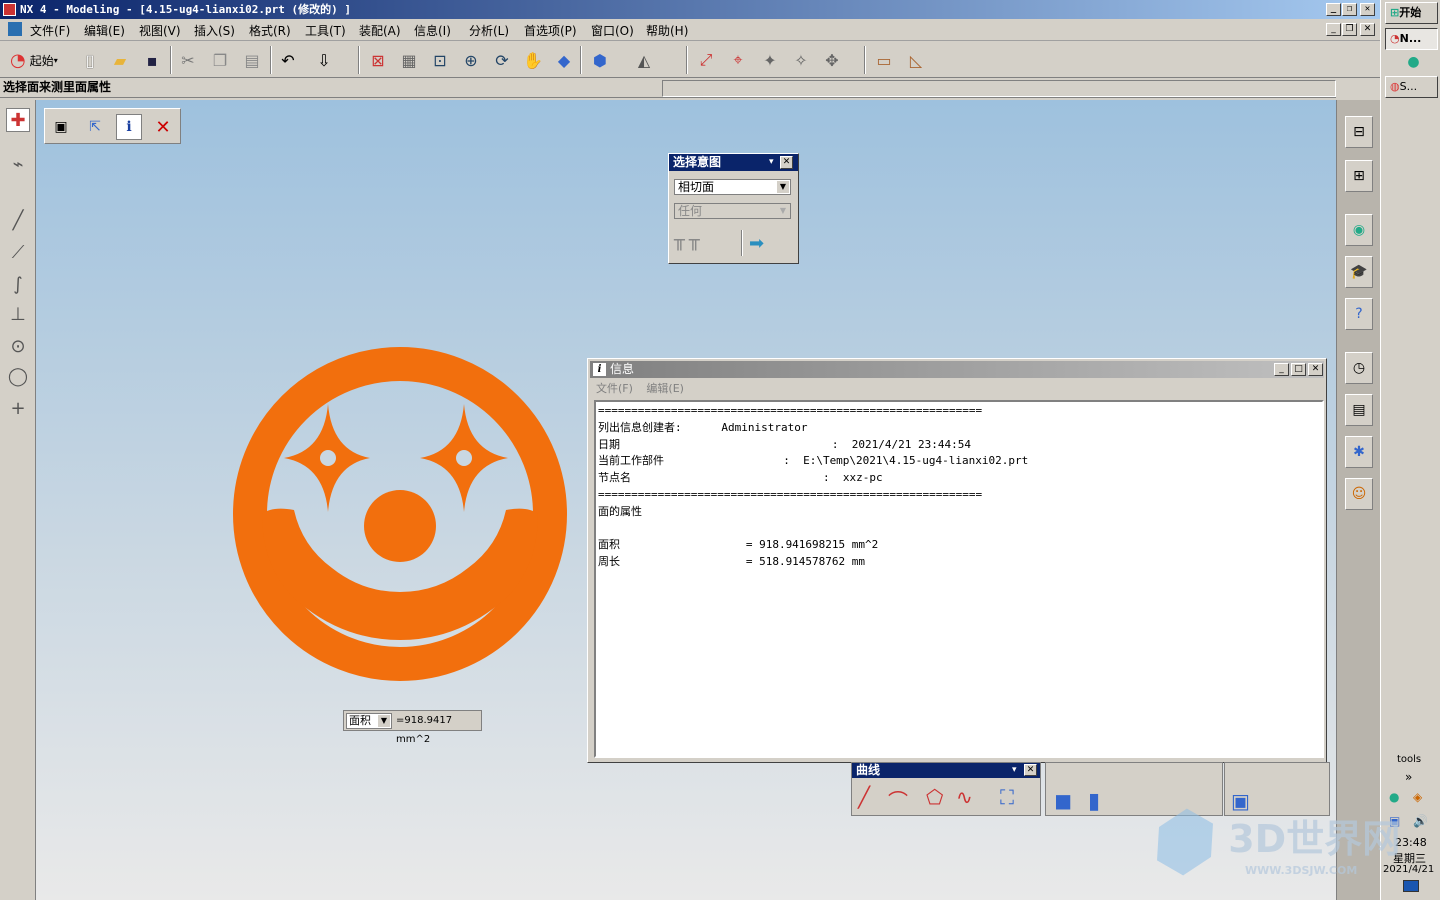 This screenshot has width=1440, height=900. I want to click on cancel-icon: ✕, so click(163, 127).